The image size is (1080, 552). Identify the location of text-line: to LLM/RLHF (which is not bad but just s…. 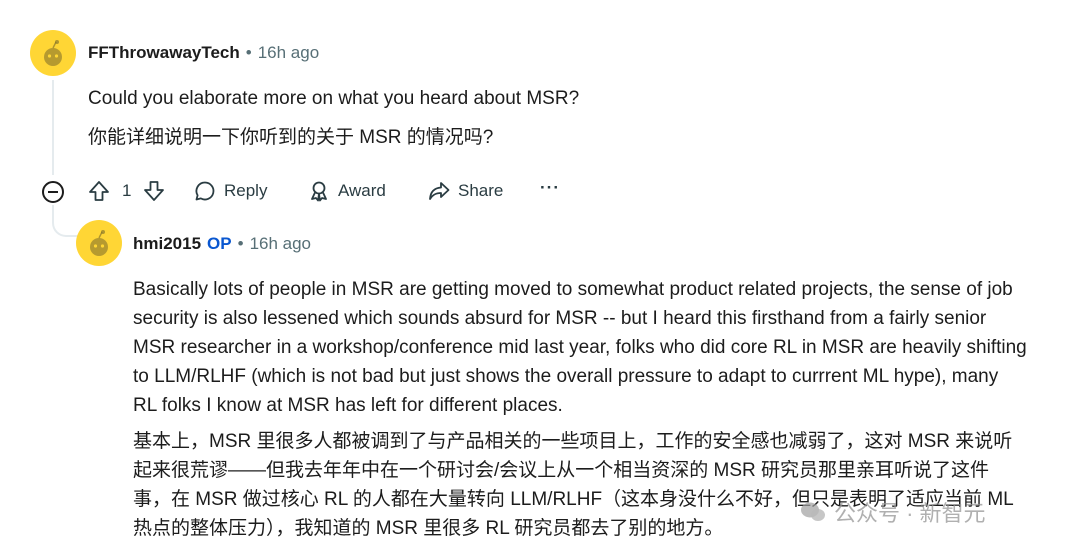
(566, 376).